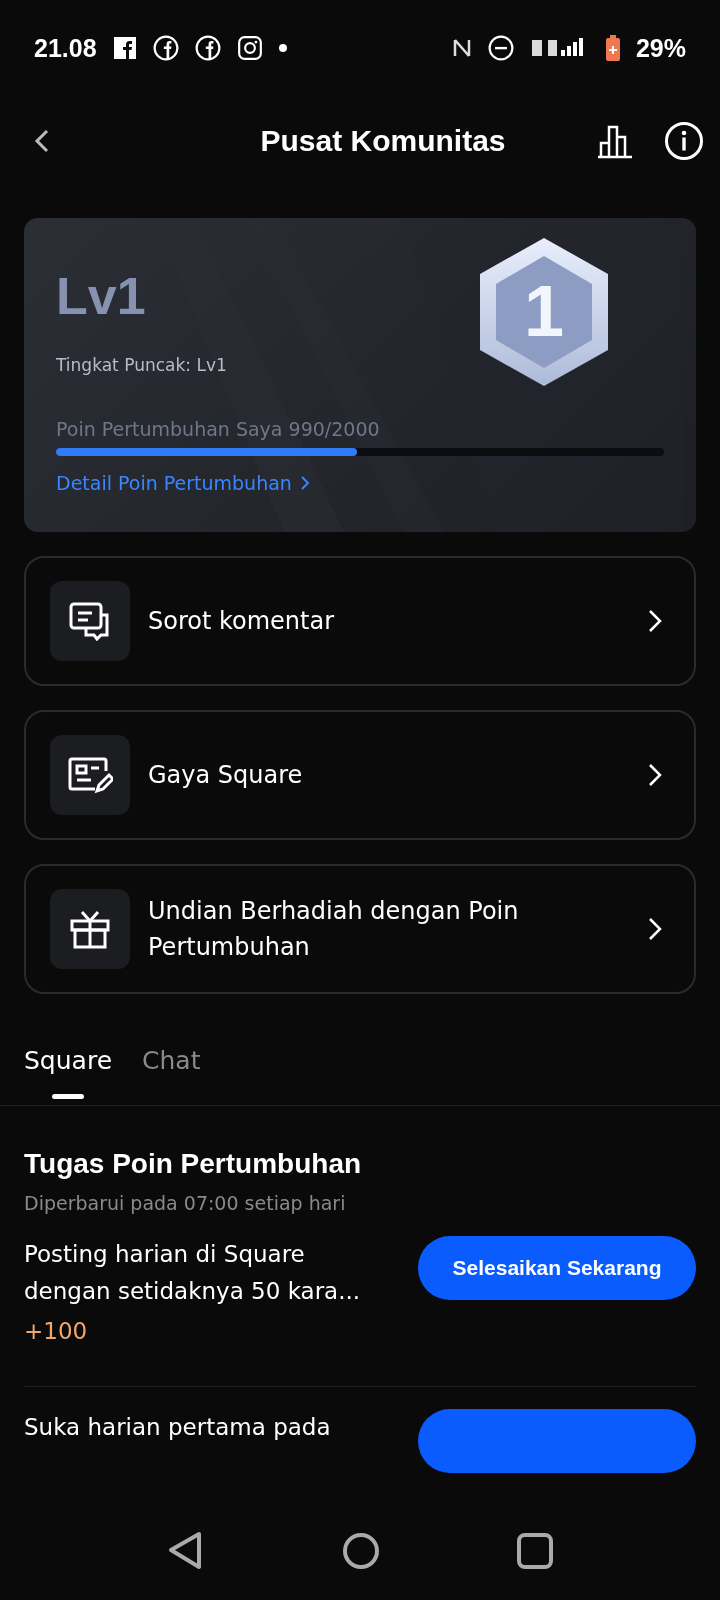 The width and height of the screenshot is (720, 1600). What do you see at coordinates (500, 48) in the screenshot?
I see `do-not-disturb-icon` at bounding box center [500, 48].